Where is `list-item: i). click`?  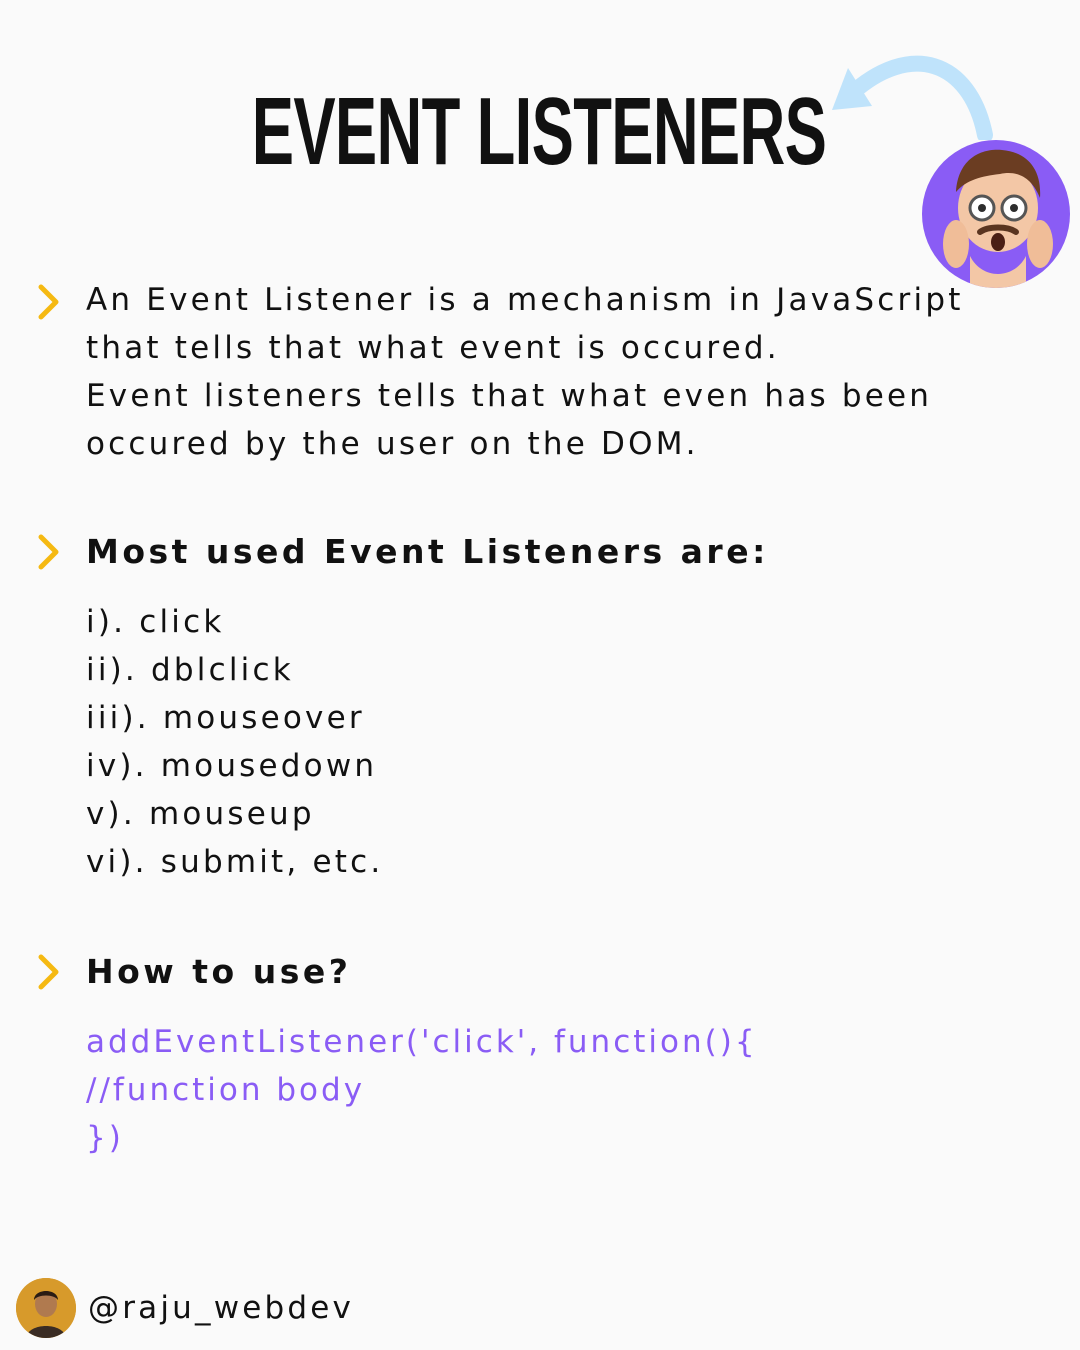 list-item: i). click is located at coordinates (155, 622).